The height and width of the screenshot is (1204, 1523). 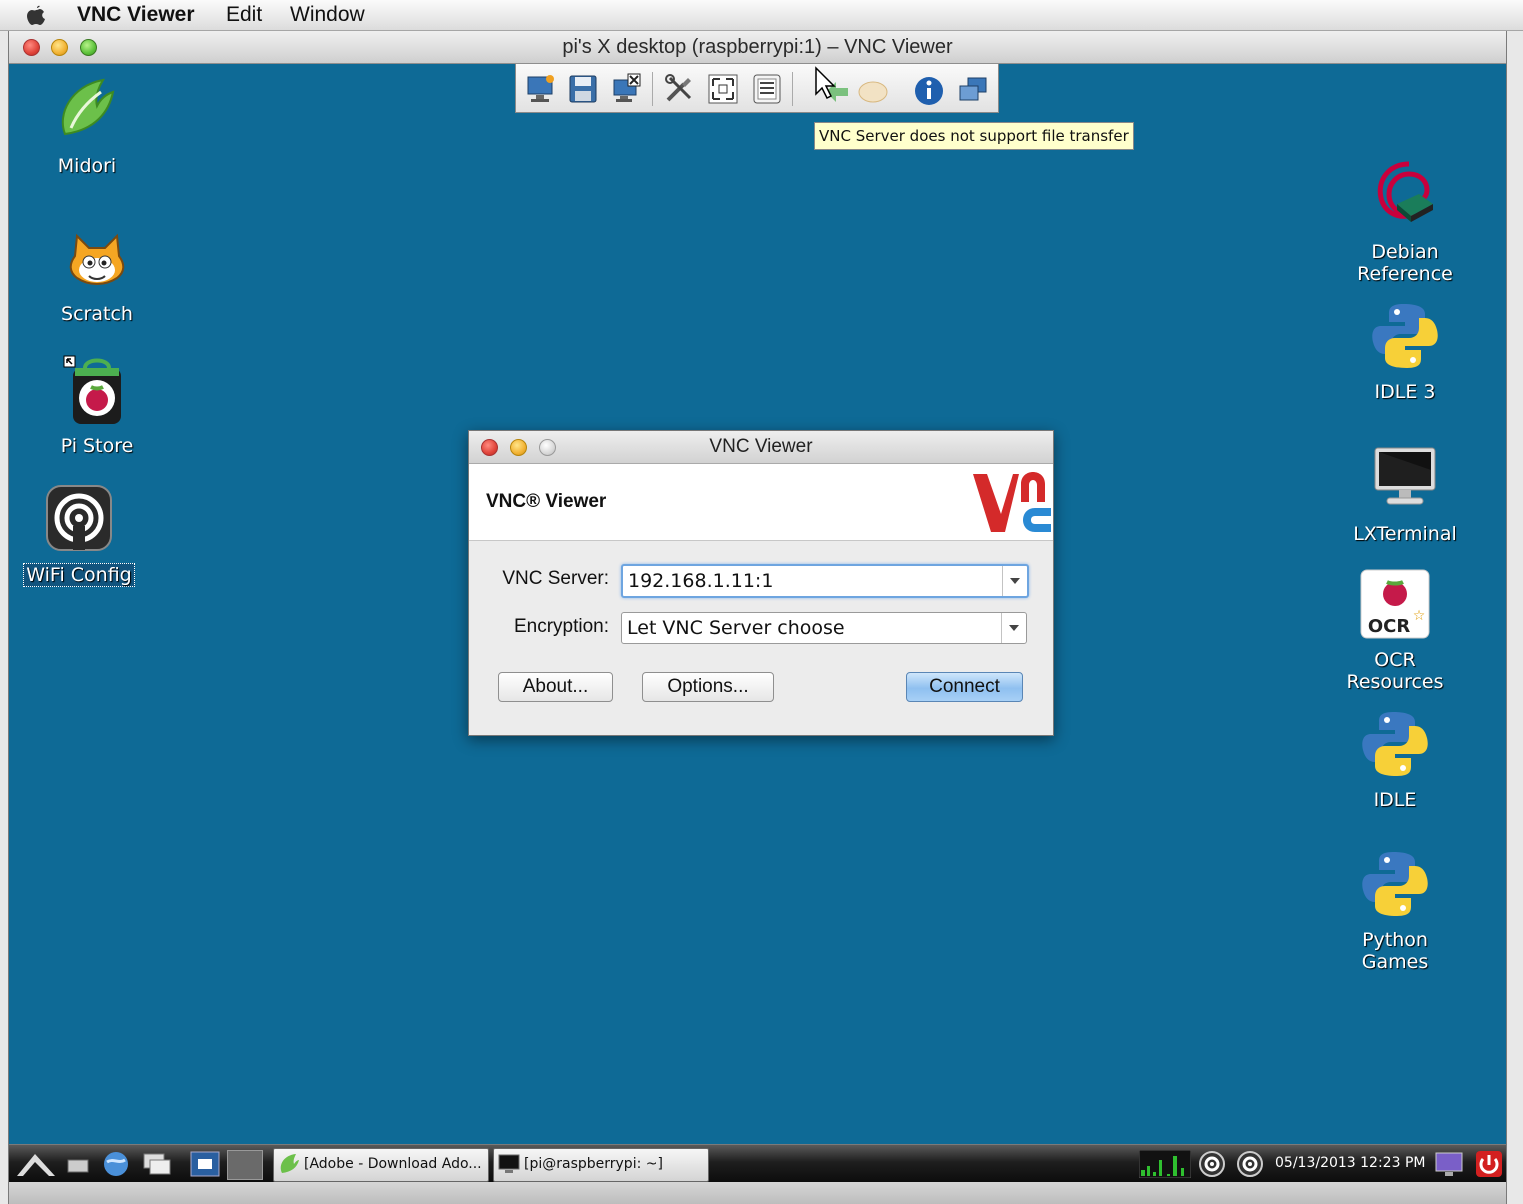 What do you see at coordinates (761, 502) in the screenshot?
I see `dialog-header: VNC® Viewer` at bounding box center [761, 502].